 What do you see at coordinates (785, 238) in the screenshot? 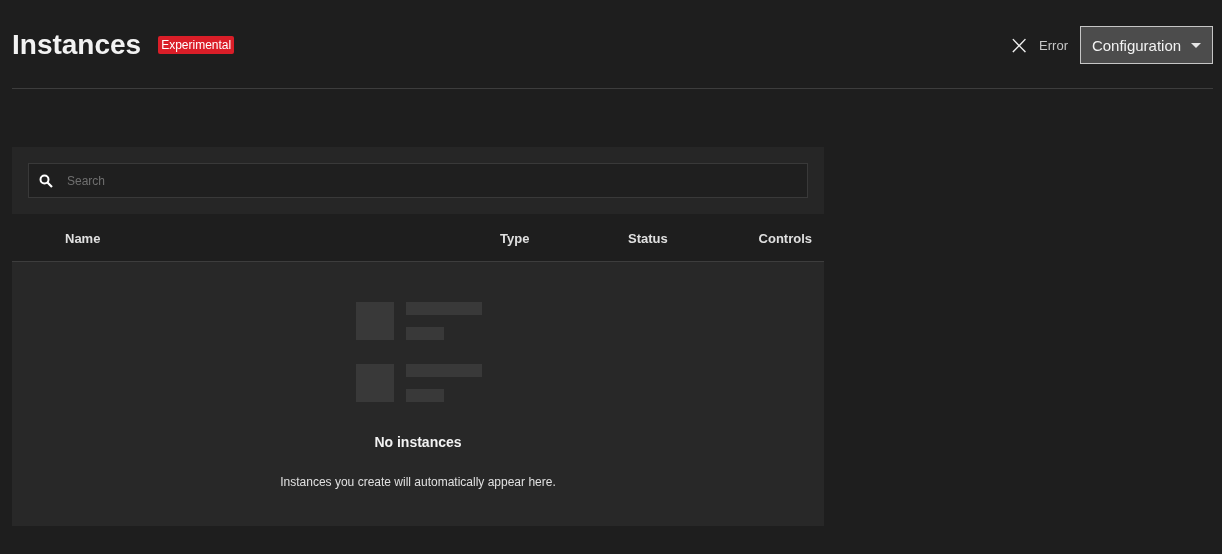
I see `column-header: Controls` at bounding box center [785, 238].